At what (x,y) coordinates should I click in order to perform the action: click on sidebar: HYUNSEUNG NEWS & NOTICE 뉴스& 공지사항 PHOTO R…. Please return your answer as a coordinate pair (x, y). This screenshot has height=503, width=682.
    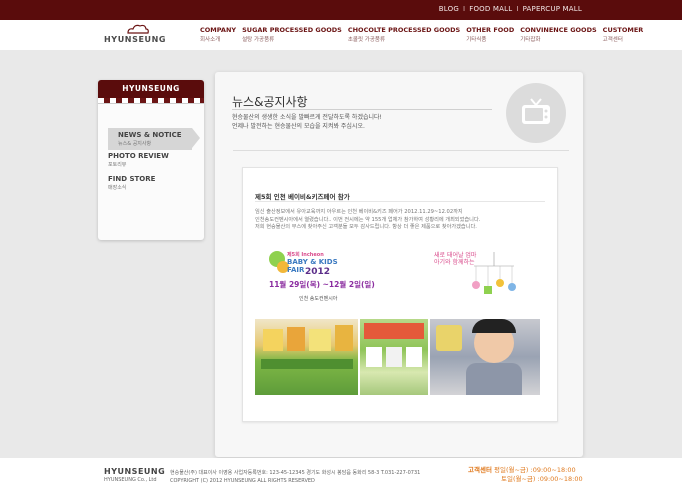
    Looking at the image, I should click on (151, 160).